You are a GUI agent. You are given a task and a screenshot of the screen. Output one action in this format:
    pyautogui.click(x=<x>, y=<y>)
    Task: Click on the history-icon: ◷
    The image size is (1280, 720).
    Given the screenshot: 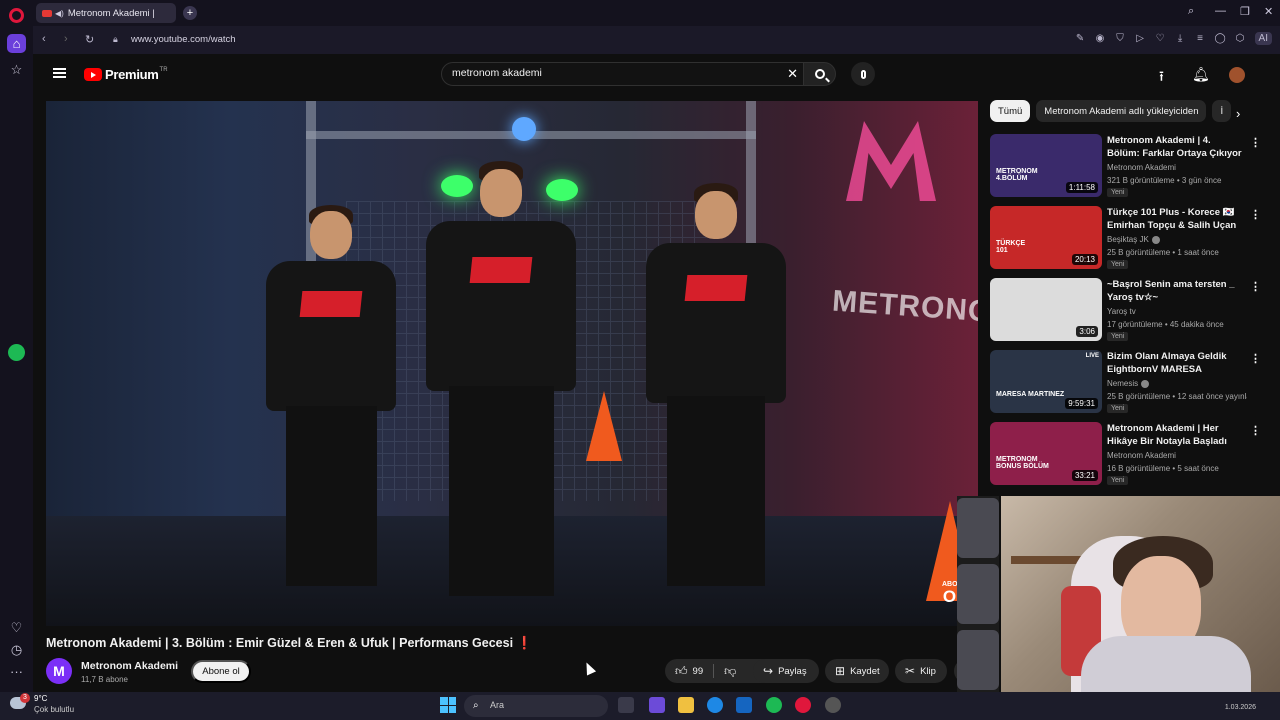 What is the action you would take?
    pyautogui.click(x=16, y=649)
    